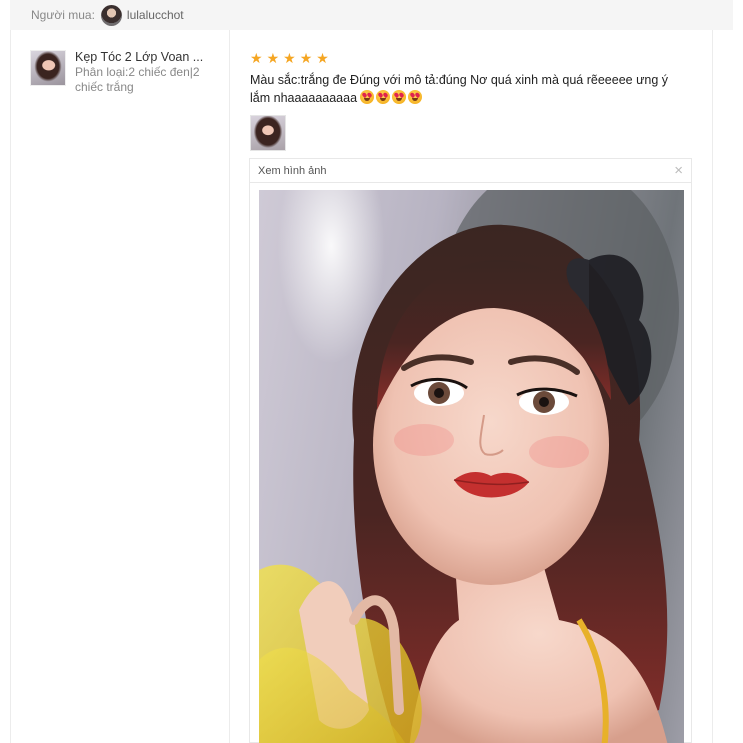 This screenshot has height=743, width=743. I want to click on emoji-row, so click(391, 97).